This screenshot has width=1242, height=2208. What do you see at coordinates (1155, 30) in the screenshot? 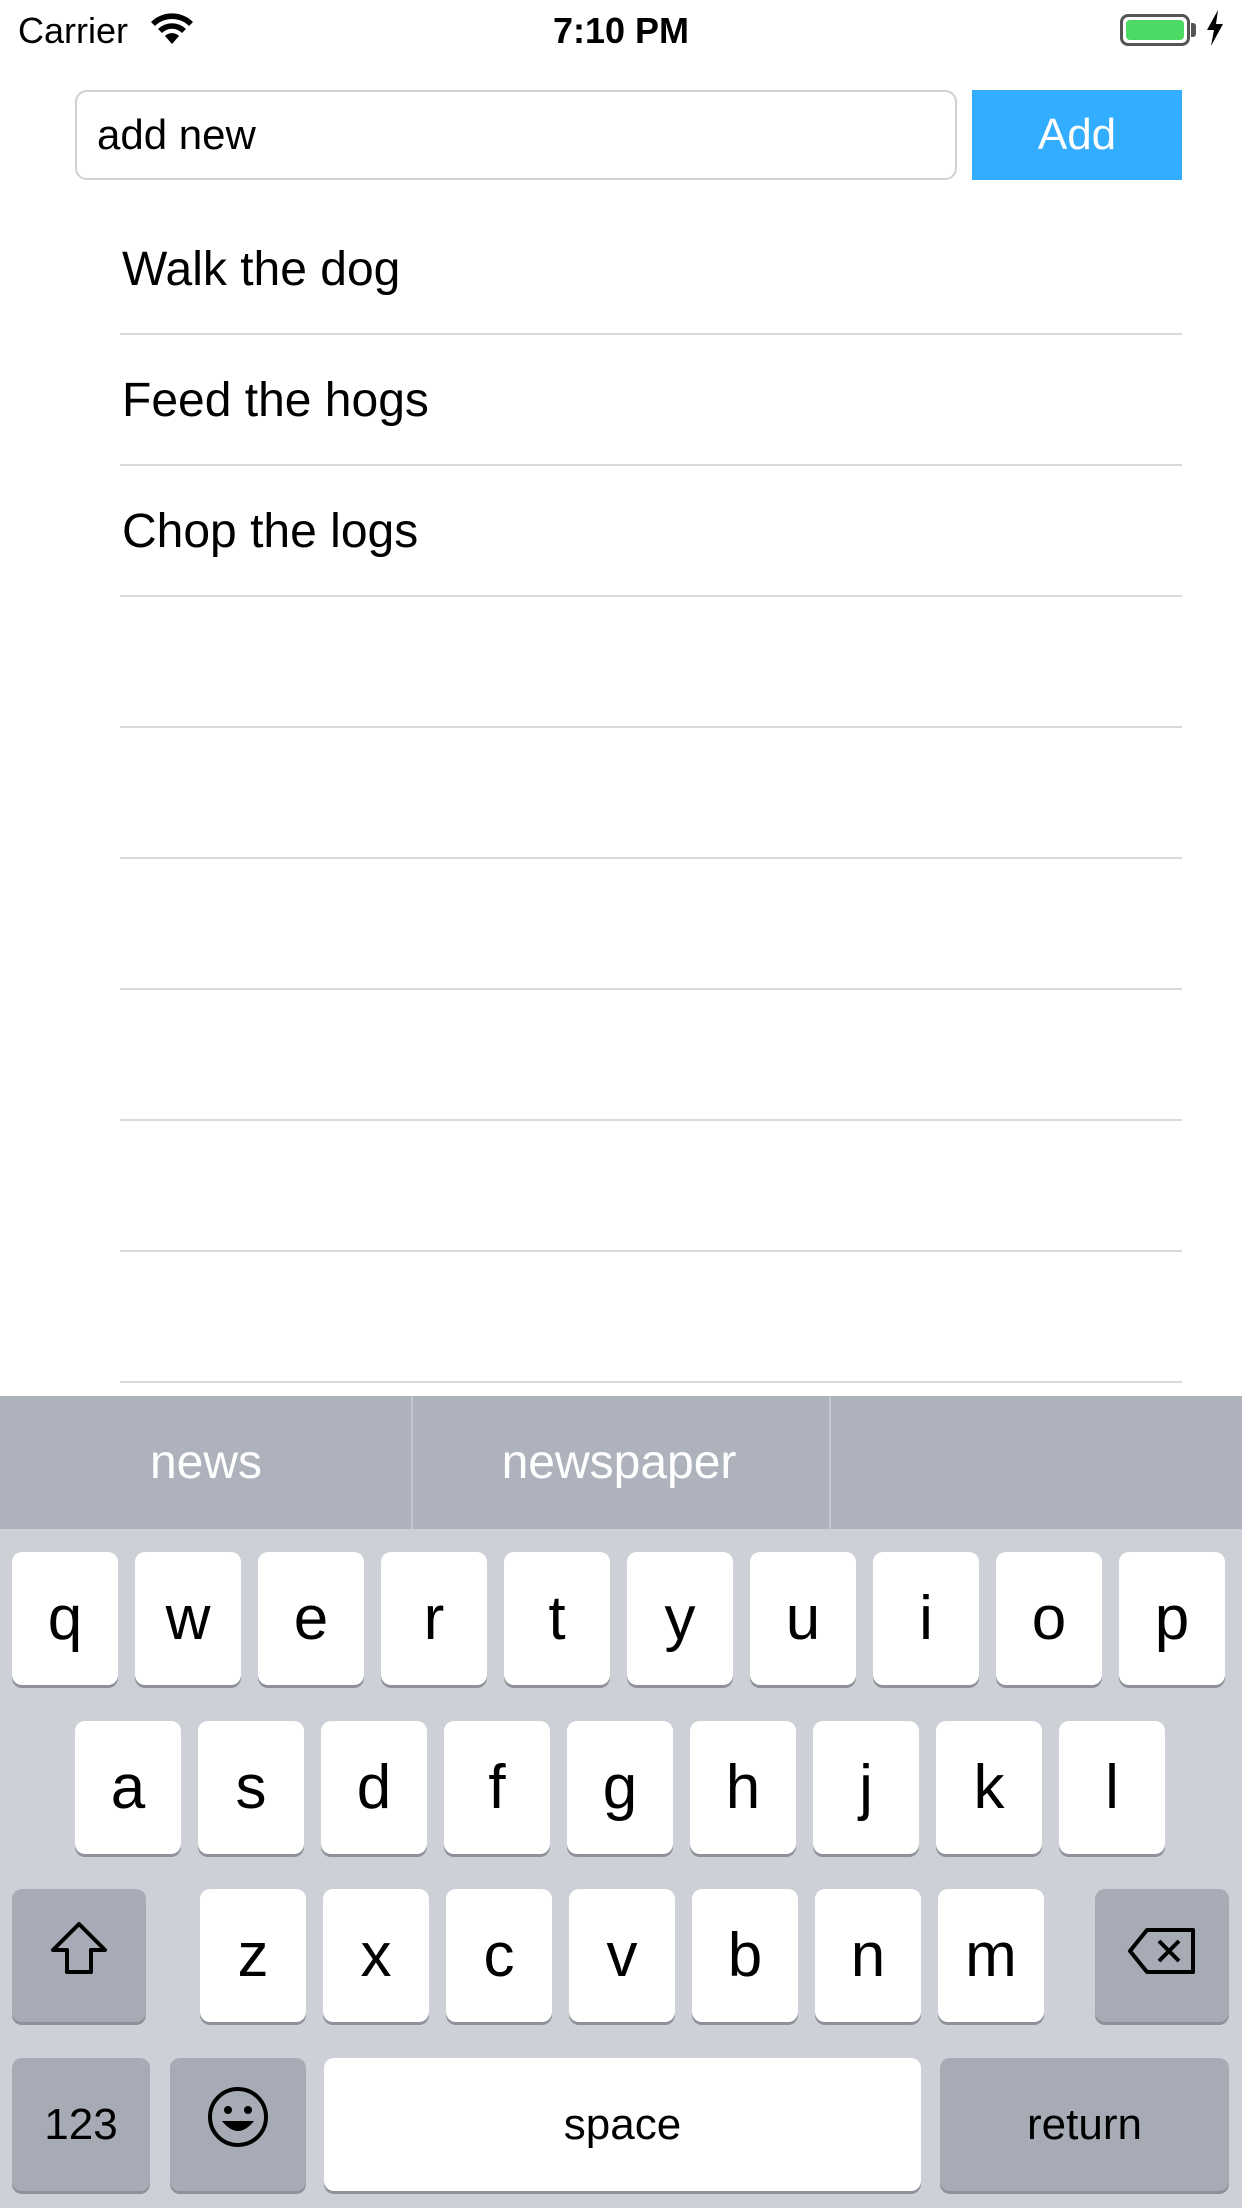
I see `battery-icon` at bounding box center [1155, 30].